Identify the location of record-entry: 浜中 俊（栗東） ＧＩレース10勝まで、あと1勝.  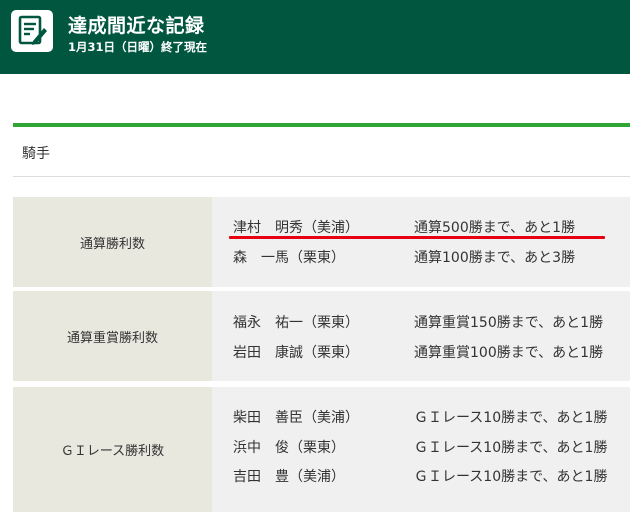
(428, 447).